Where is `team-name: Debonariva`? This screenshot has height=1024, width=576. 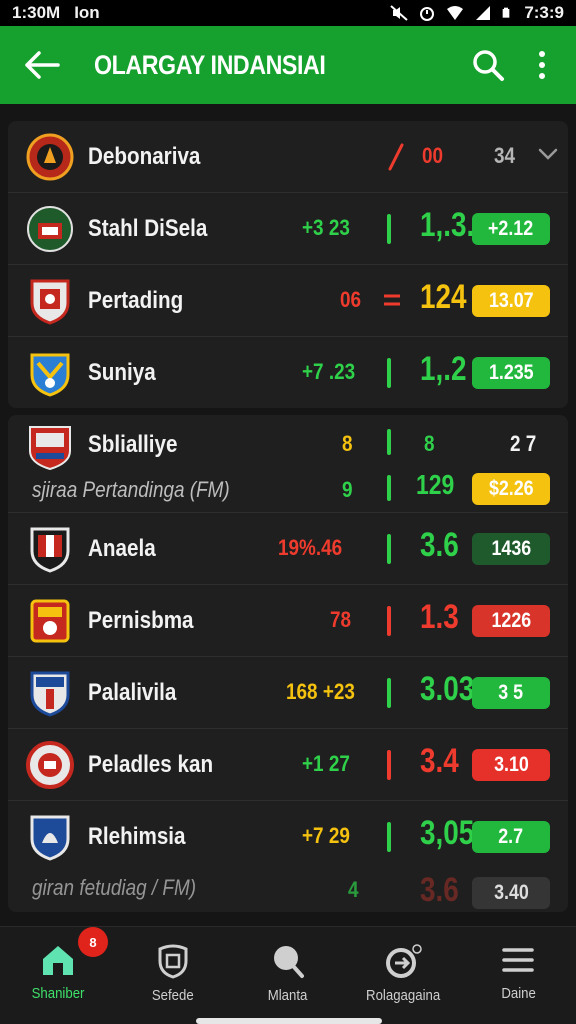 team-name: Debonariva is located at coordinates (144, 156).